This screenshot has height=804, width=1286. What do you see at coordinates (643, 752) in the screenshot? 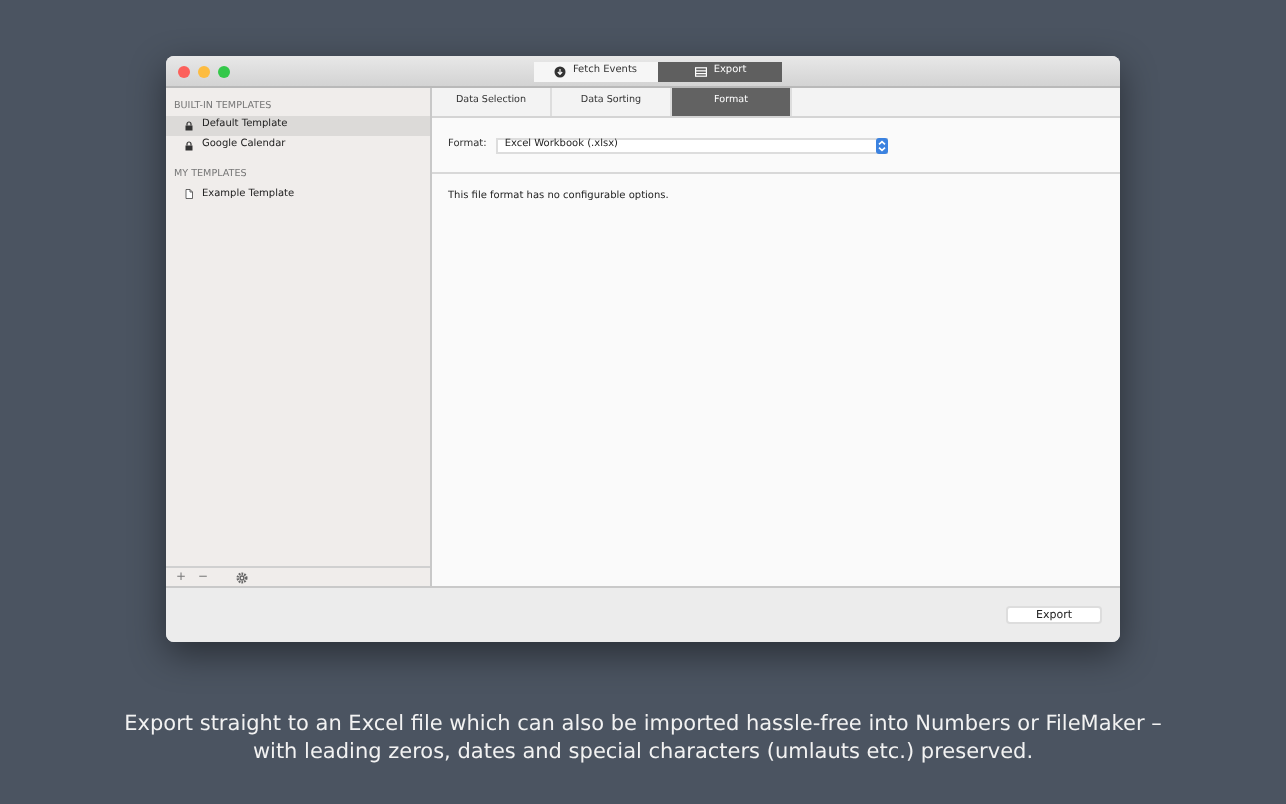
I see `caption-text: with leading zeros, dates and special characters (umlauts etc.) preserved.` at bounding box center [643, 752].